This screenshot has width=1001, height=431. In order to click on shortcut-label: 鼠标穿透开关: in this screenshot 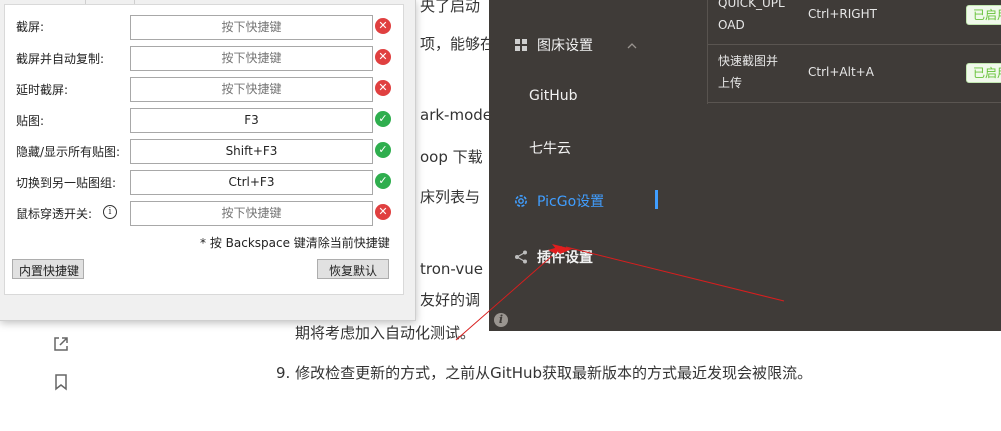, I will do `click(54, 214)`.